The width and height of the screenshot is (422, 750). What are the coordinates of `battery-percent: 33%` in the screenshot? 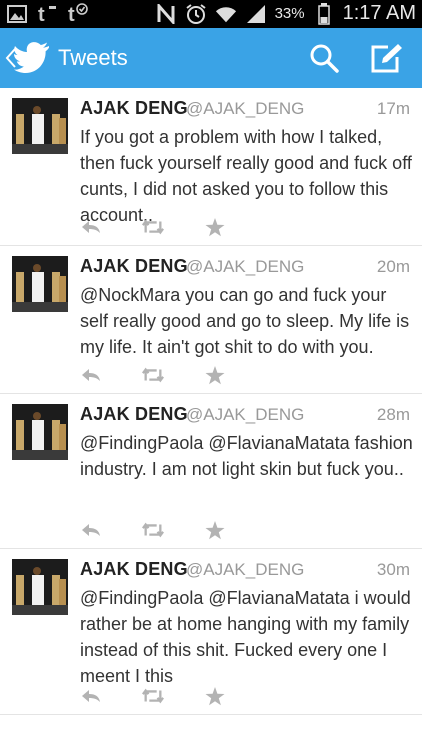 It's located at (289, 13).